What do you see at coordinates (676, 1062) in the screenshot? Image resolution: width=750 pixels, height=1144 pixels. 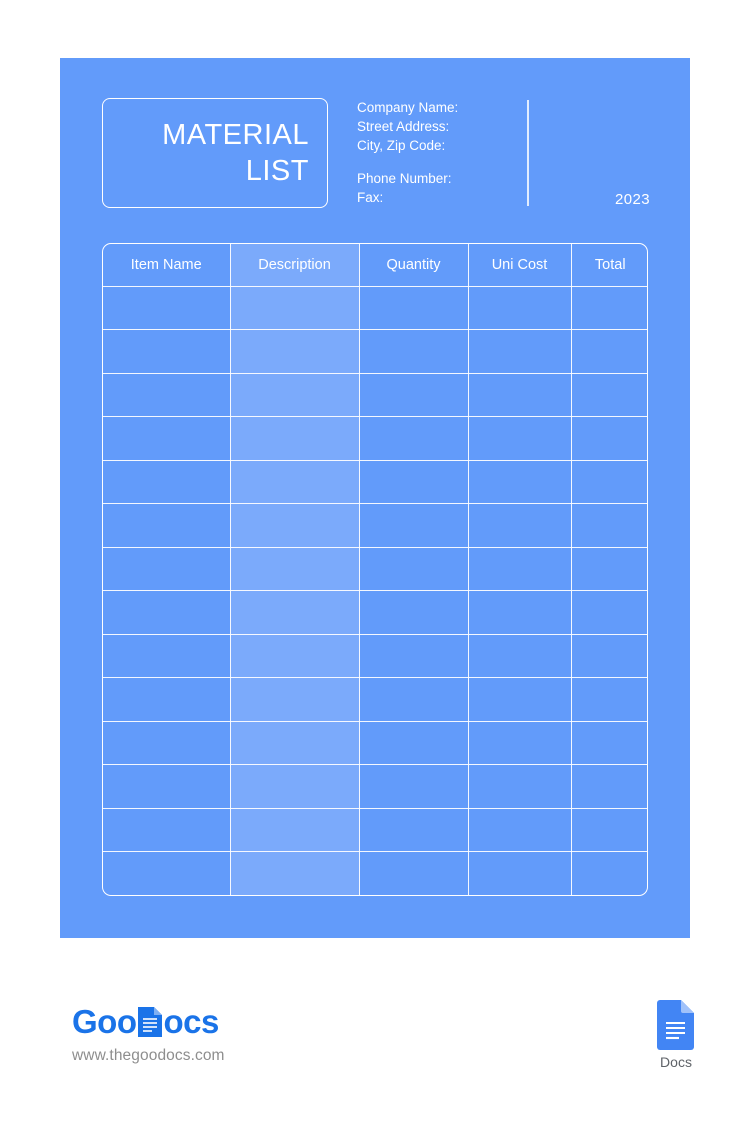 I see `google-docs-label: Docs` at bounding box center [676, 1062].